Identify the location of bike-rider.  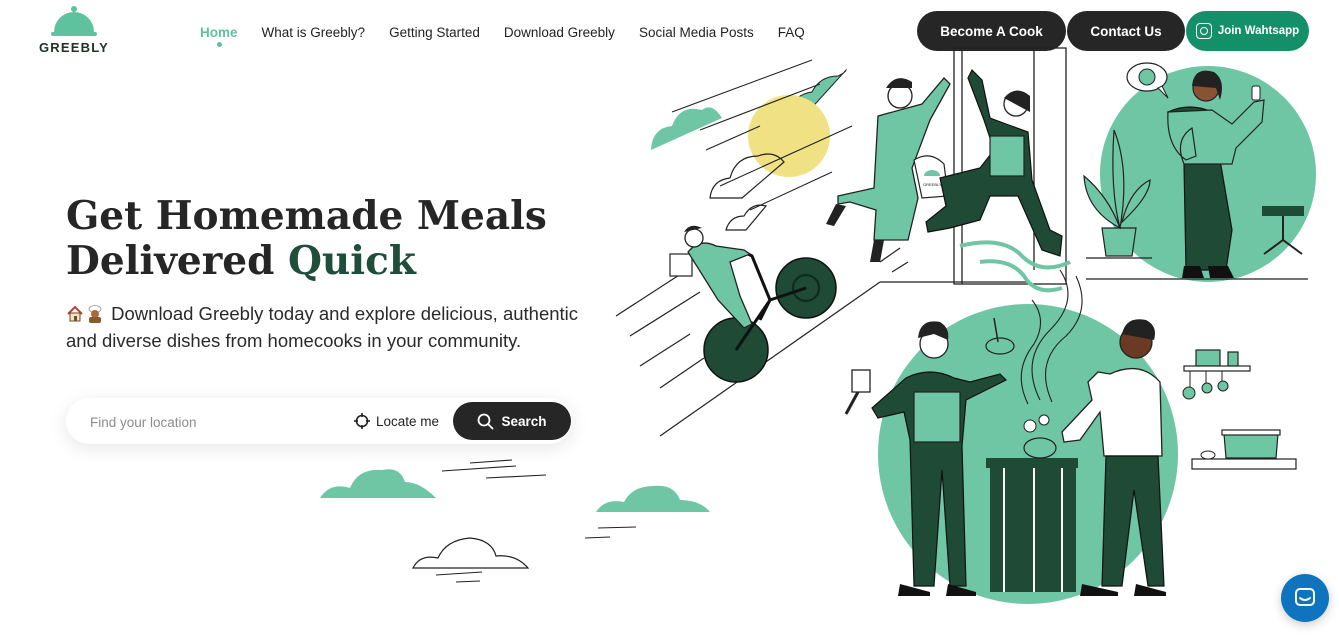
(753, 304).